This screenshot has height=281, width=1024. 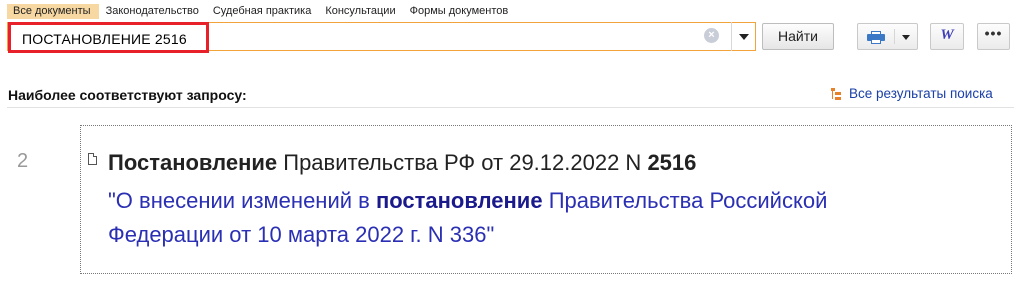 What do you see at coordinates (876, 37) in the screenshot?
I see `printer-icon` at bounding box center [876, 37].